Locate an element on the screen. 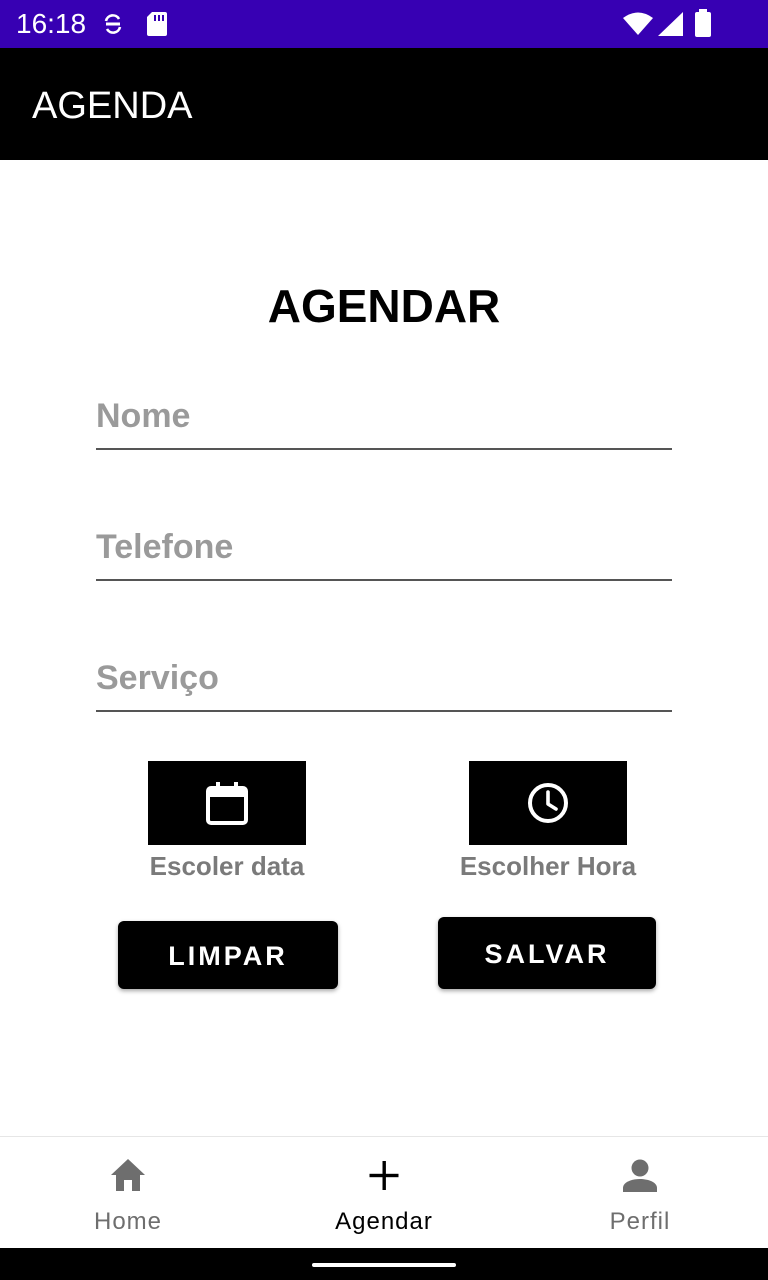  clock-icon is located at coordinates (548, 803).